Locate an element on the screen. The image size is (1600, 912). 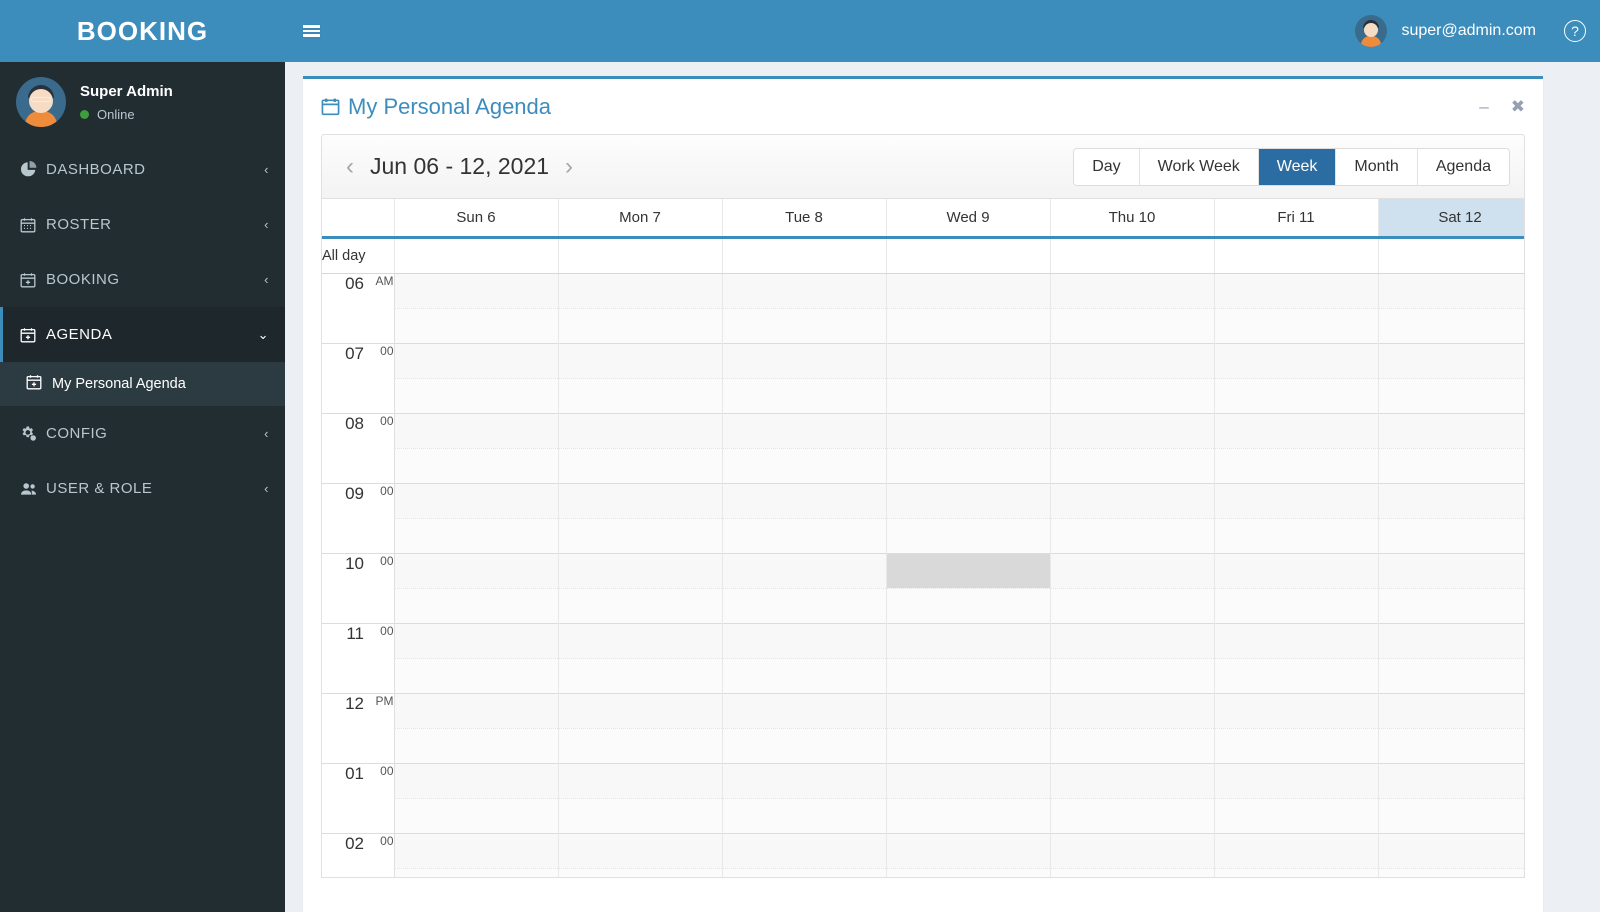
sidebar-item-agenda: AGENDA ⌄ is located at coordinates (142, 334).